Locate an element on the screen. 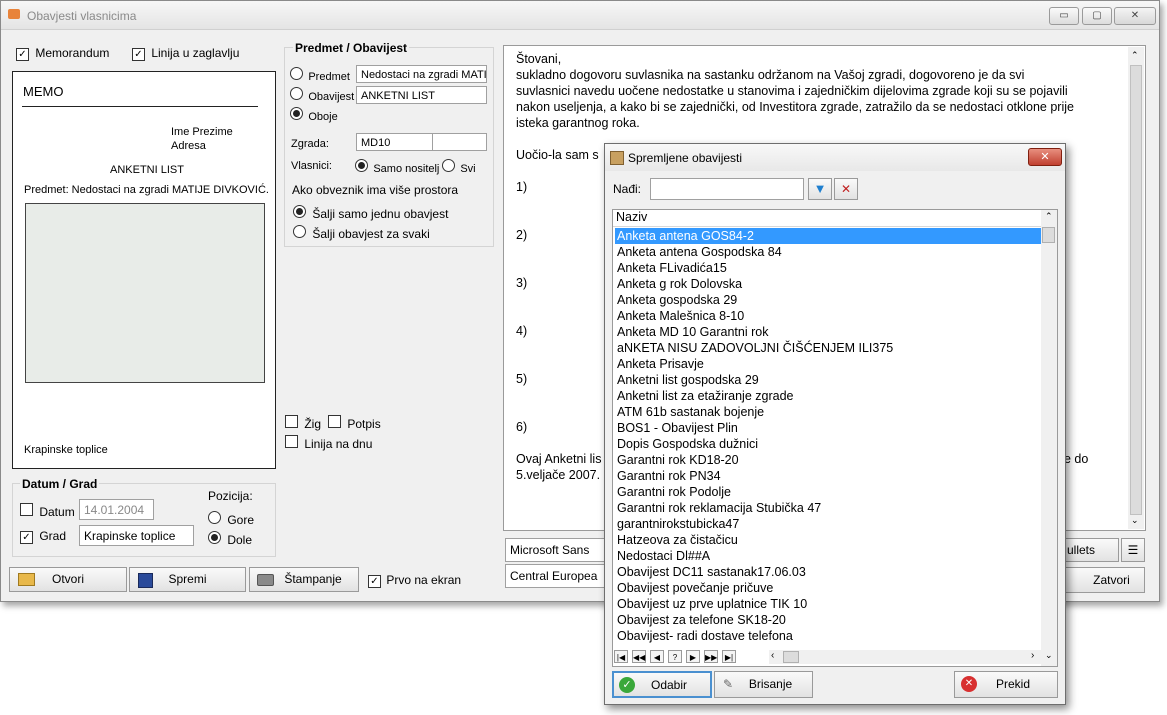  grad-label: Grad is located at coordinates (53, 536).